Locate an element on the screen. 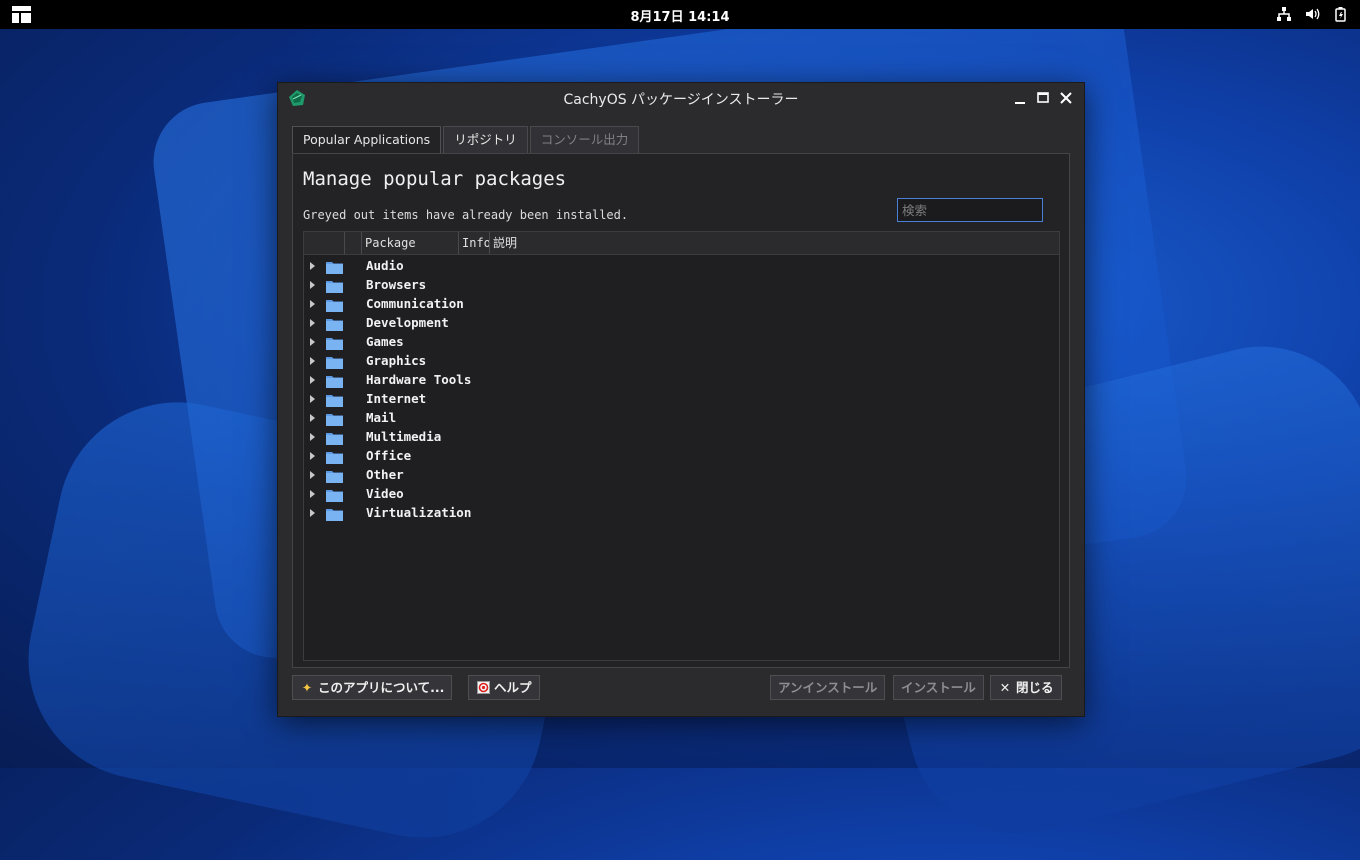 This screenshot has width=1360, height=860. category-label: Browsers is located at coordinates (396, 284).